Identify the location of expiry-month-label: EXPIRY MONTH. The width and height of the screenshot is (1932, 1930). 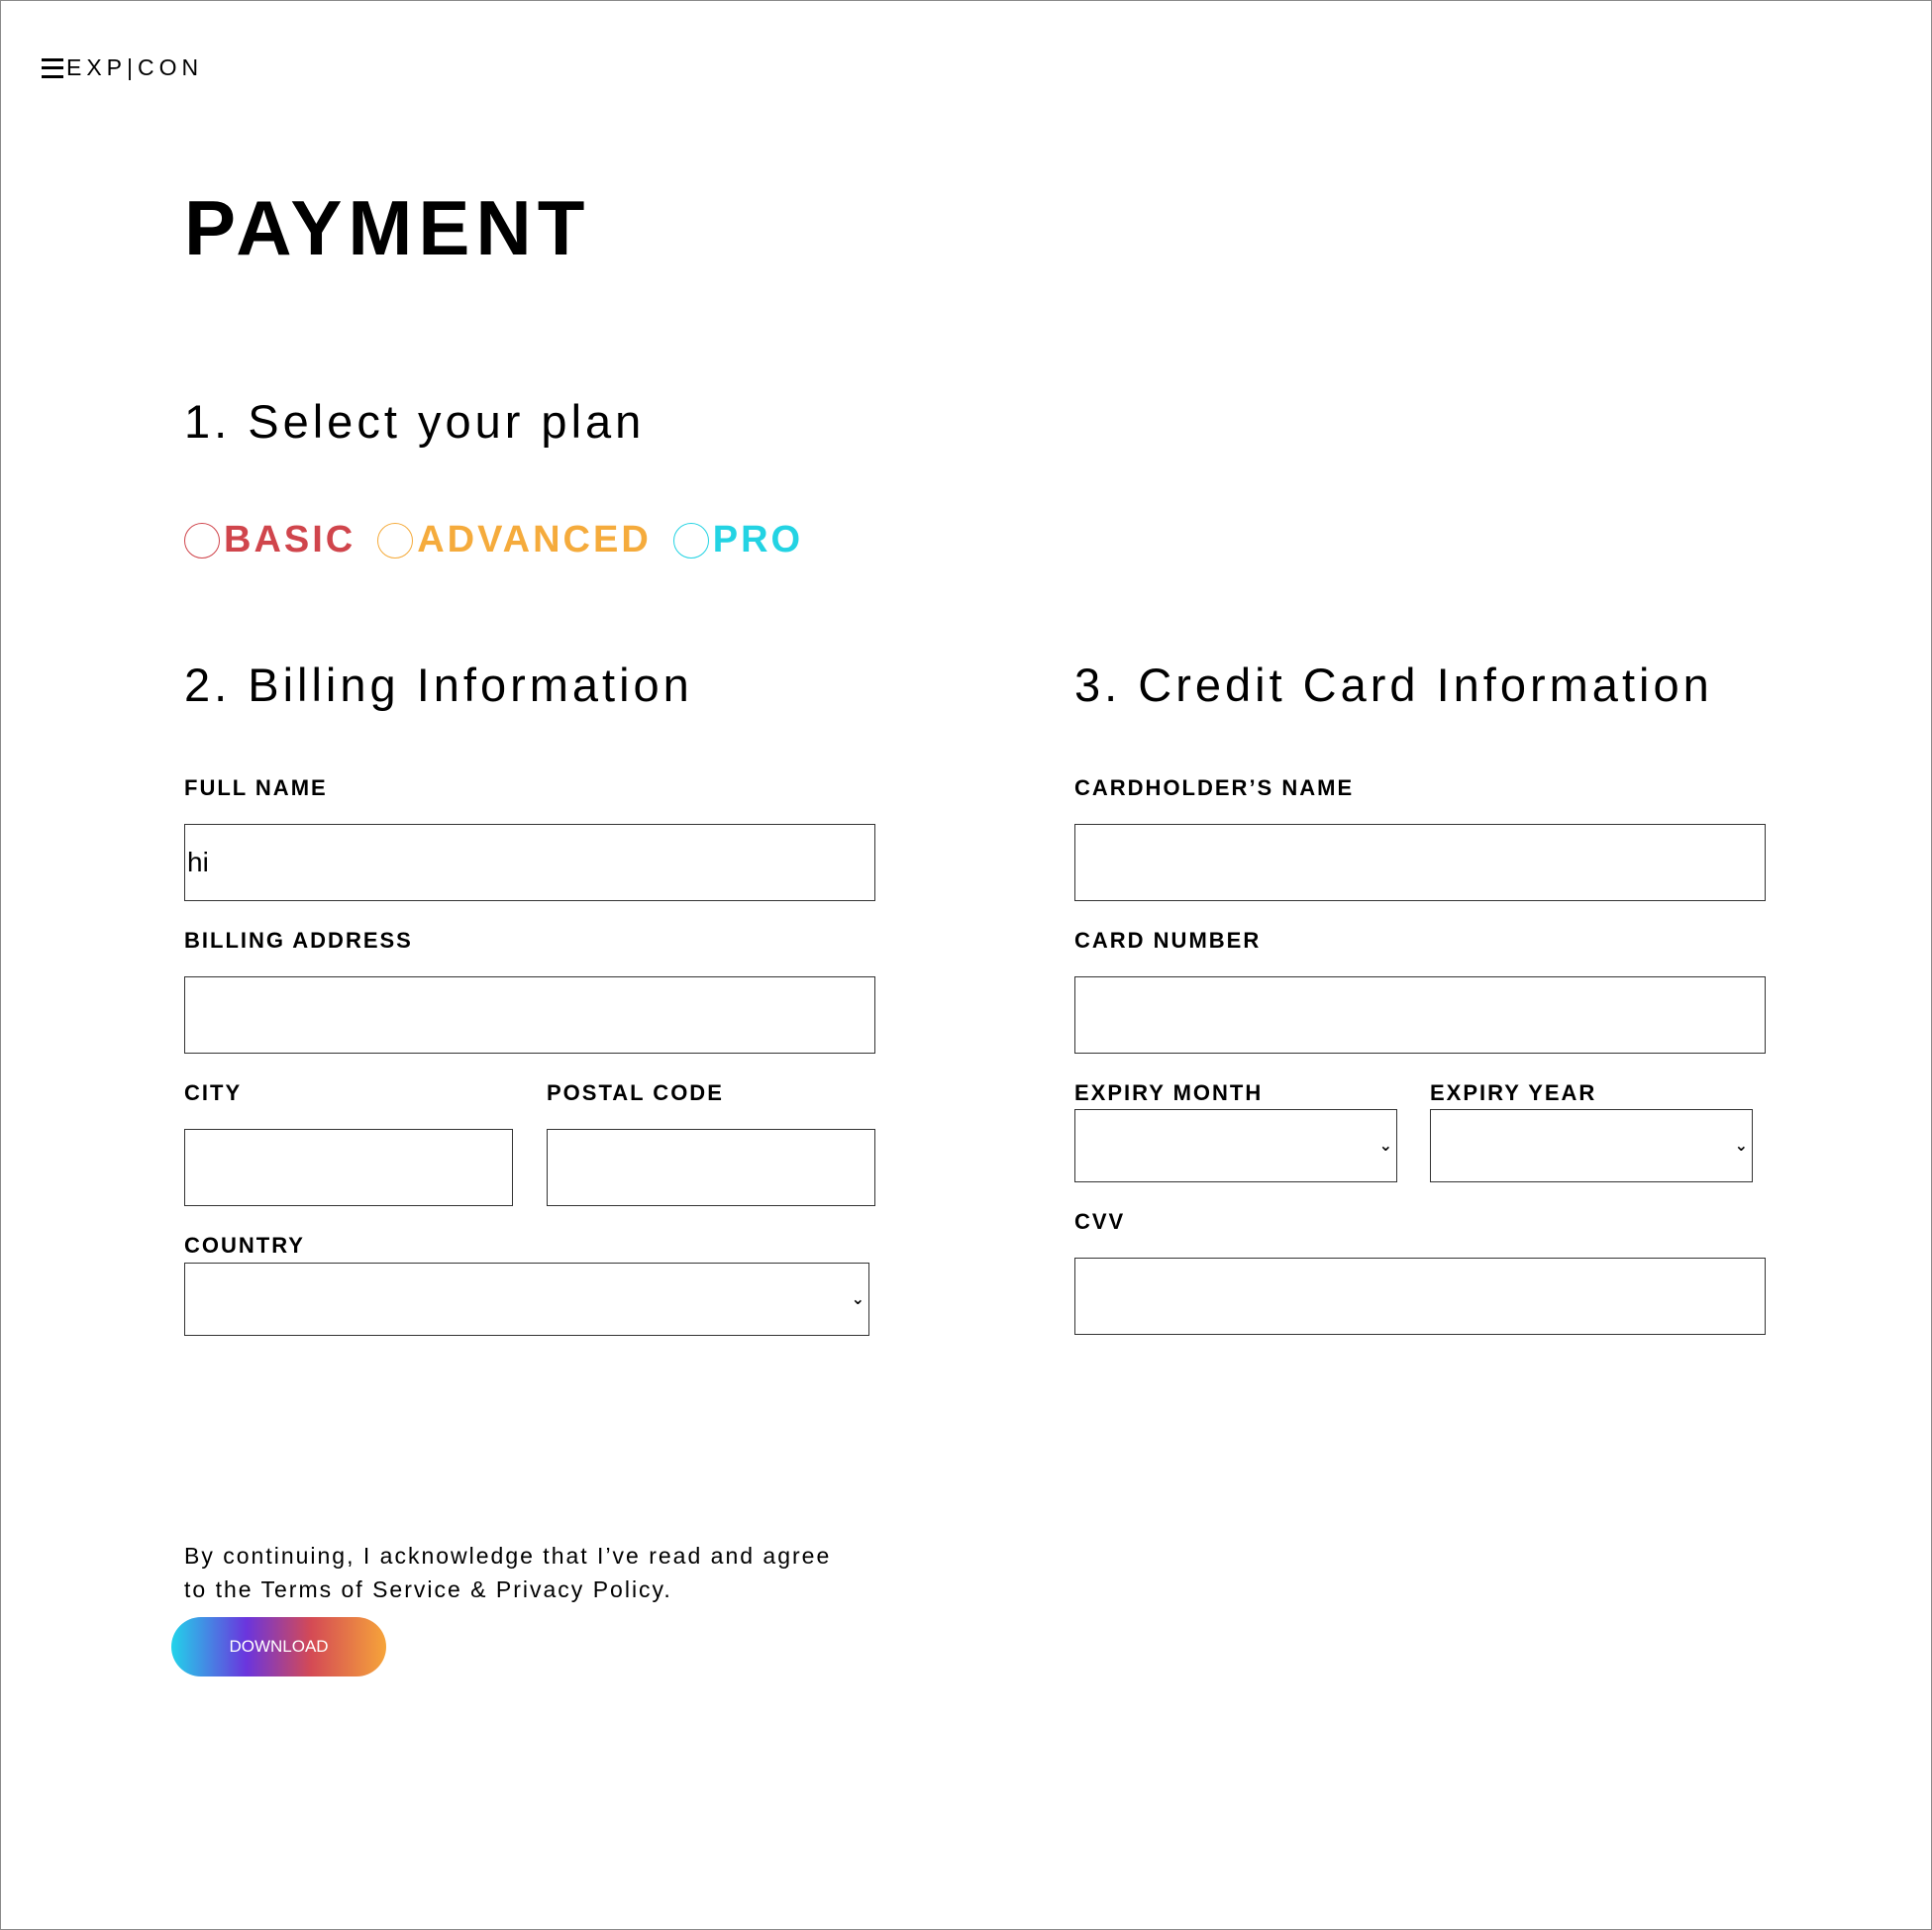
(1169, 1092).